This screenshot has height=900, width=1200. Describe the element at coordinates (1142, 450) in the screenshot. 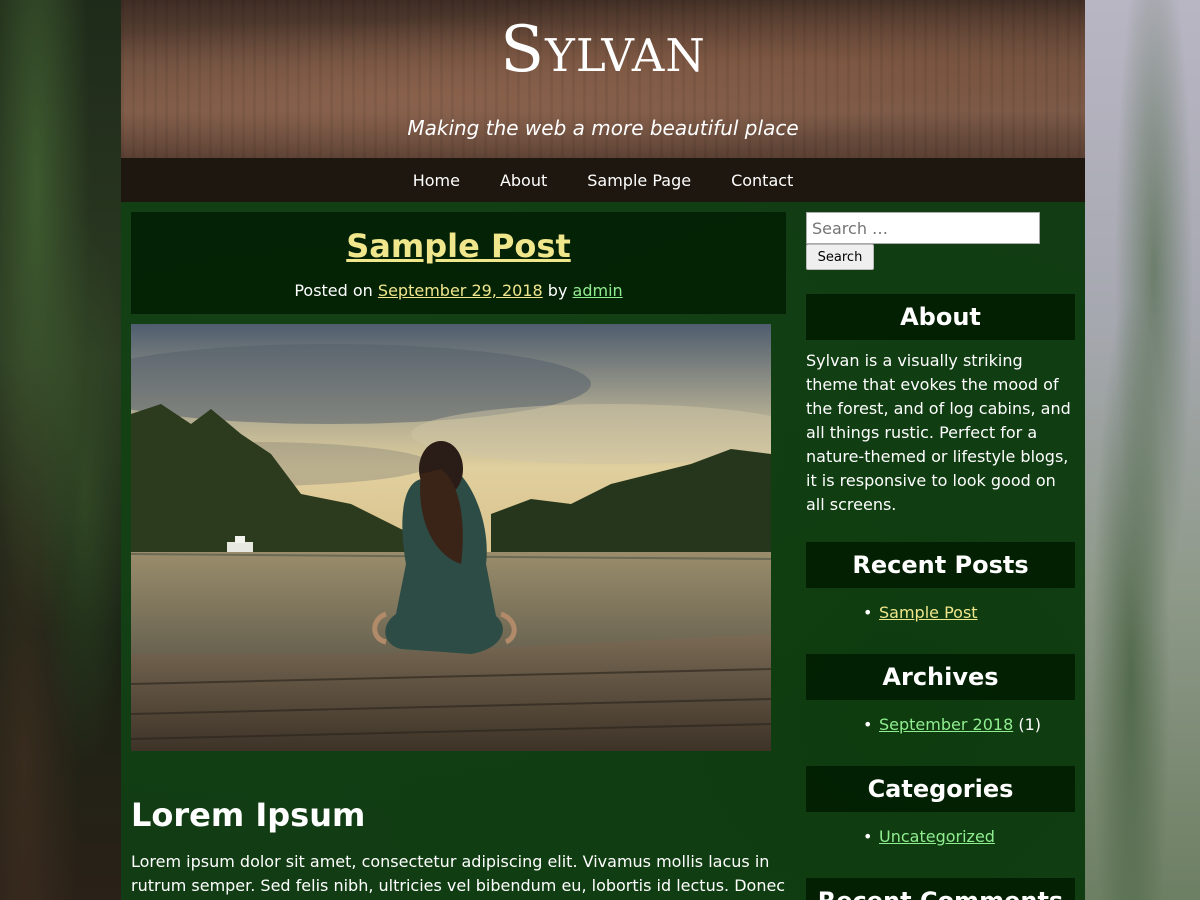

I see `forest-background-right` at that location.